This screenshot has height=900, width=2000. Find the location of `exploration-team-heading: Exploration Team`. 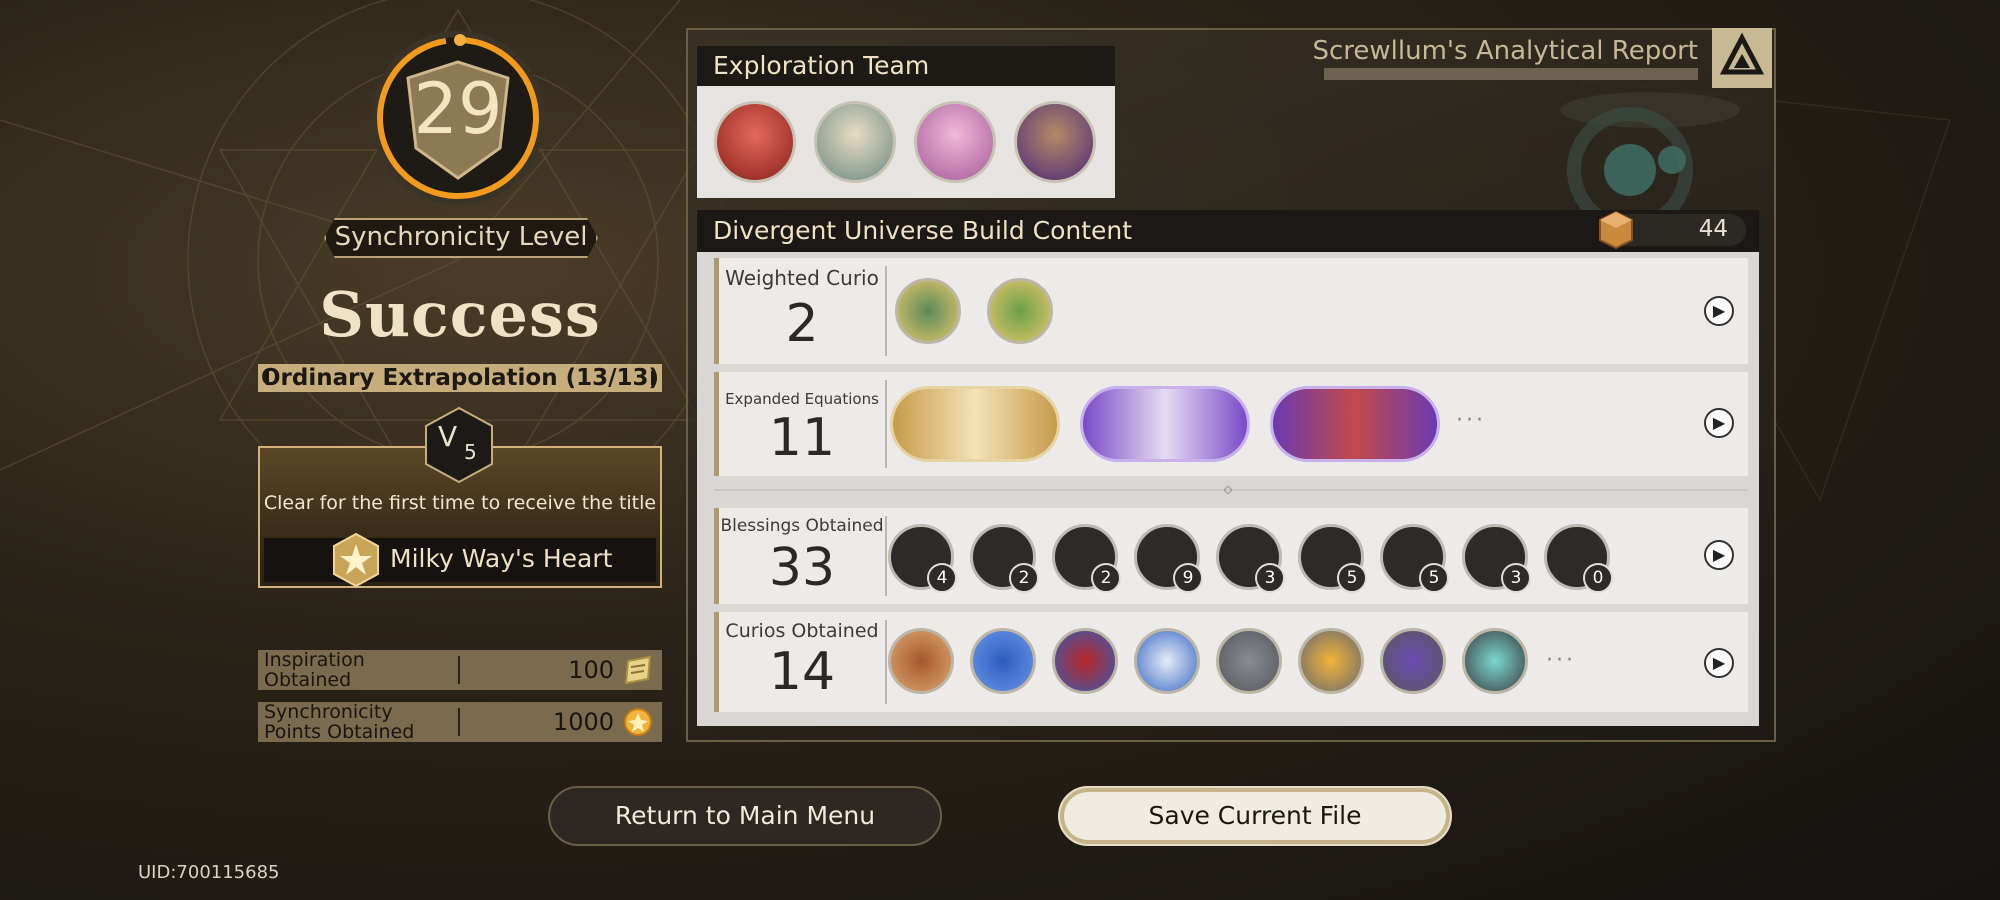

exploration-team-heading: Exploration Team is located at coordinates (906, 66).